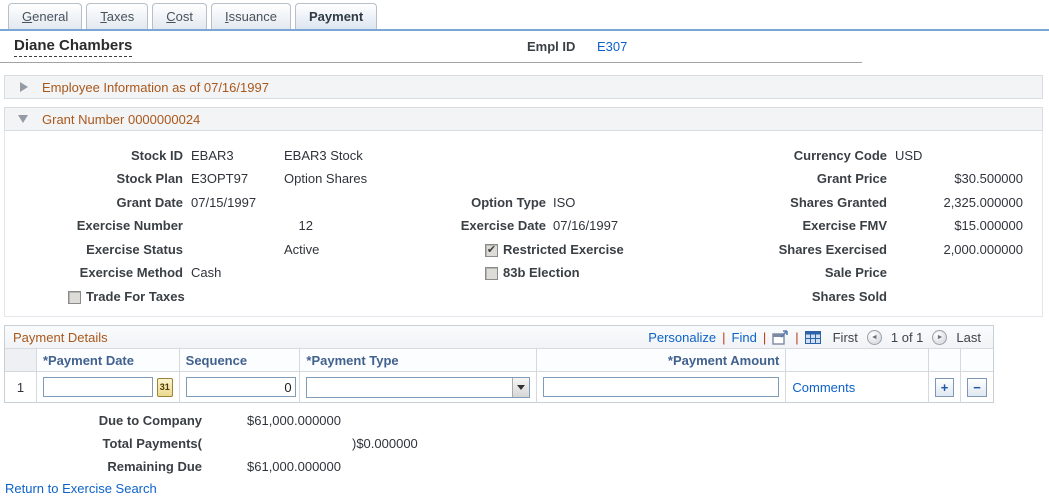 Image resolution: width=1049 pixels, height=502 pixels. I want to click on trade-for-taxes-checkbox, so click(74, 297).